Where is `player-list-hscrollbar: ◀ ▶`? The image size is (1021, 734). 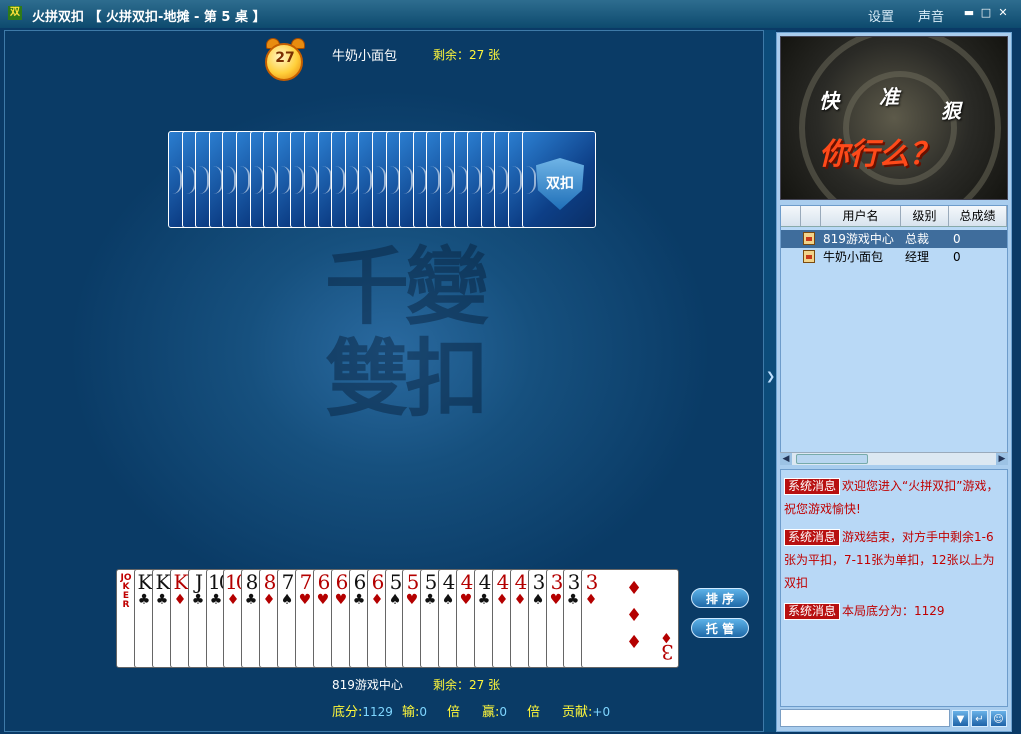 player-list-hscrollbar: ◀ ▶ is located at coordinates (894, 458).